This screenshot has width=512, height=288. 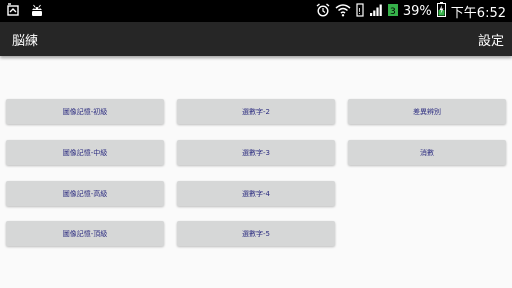 What do you see at coordinates (256, 152) in the screenshot?
I see `select-number-3-button: 選數字-3` at bounding box center [256, 152].